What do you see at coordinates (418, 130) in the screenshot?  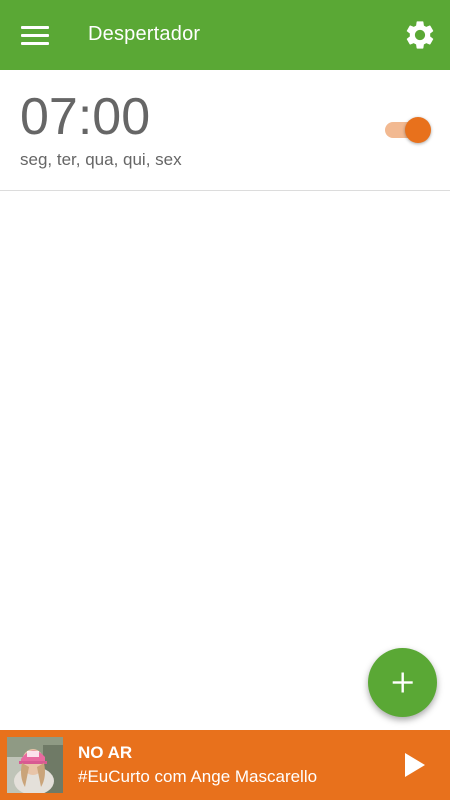 I see `toggle-thumb` at bounding box center [418, 130].